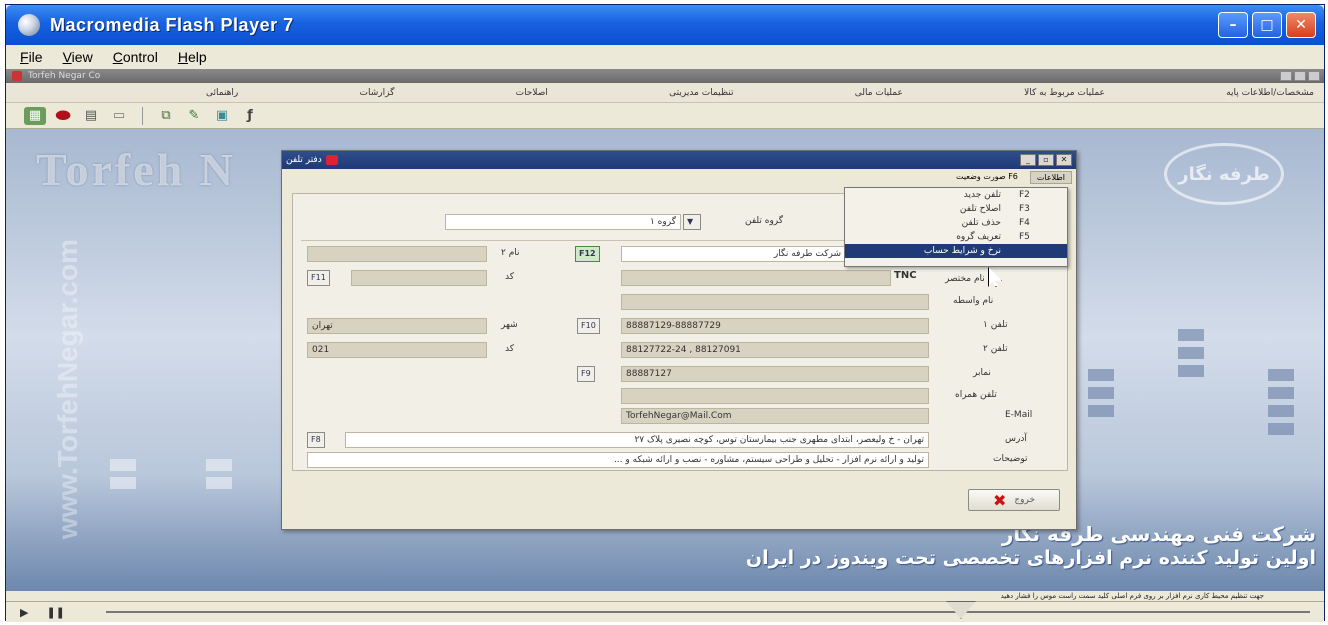 The width and height of the screenshot is (1328, 625). What do you see at coordinates (586, 374) in the screenshot?
I see `f9-button: F9` at bounding box center [586, 374].